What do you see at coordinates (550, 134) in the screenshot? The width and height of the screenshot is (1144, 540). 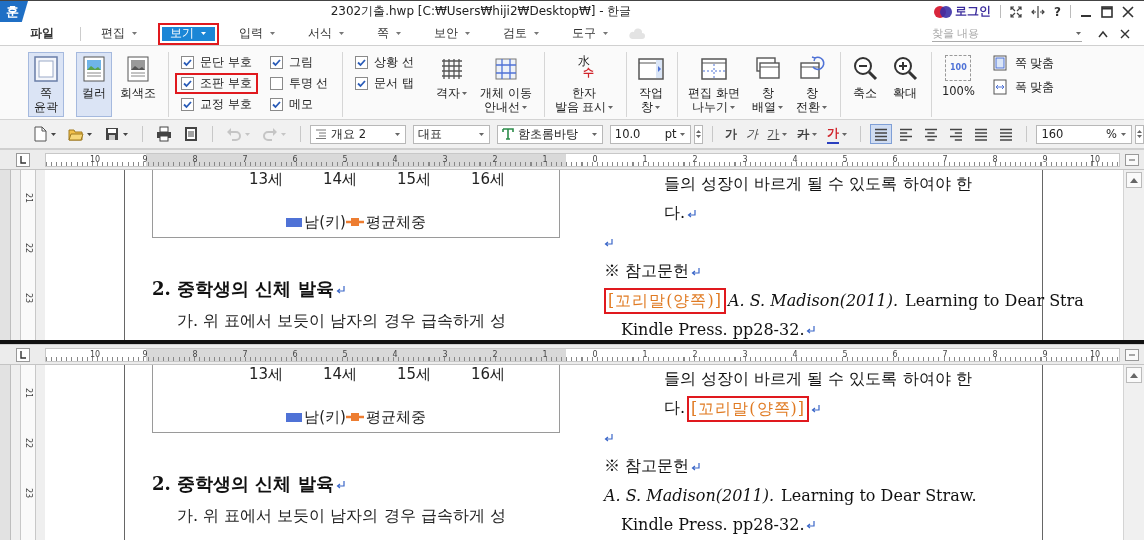 I see `font-dropdown: 함초롬바탕` at bounding box center [550, 134].